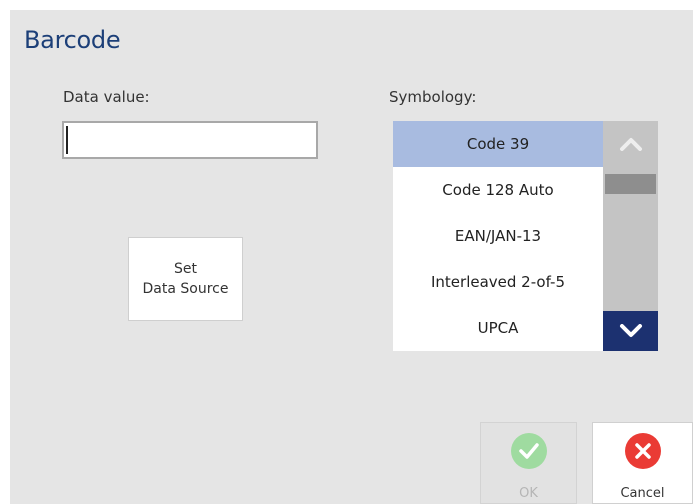 Image resolution: width=693 pixels, height=504 pixels. What do you see at coordinates (498, 328) in the screenshot?
I see `symbology-item-upca: UPCA` at bounding box center [498, 328].